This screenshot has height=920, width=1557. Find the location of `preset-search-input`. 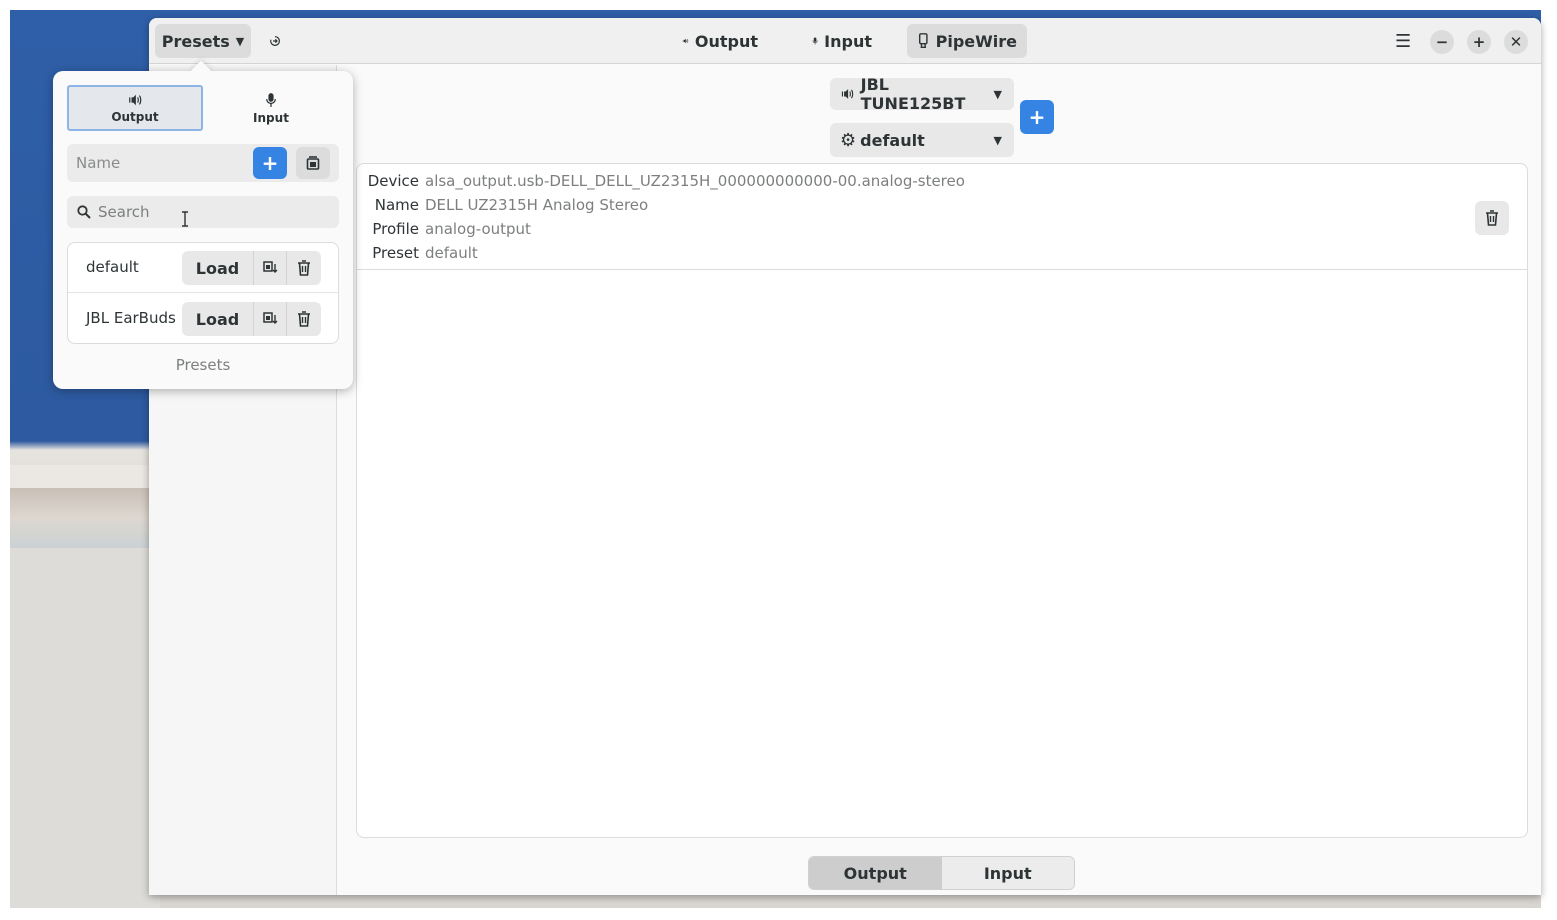

preset-search-input is located at coordinates (215, 212).